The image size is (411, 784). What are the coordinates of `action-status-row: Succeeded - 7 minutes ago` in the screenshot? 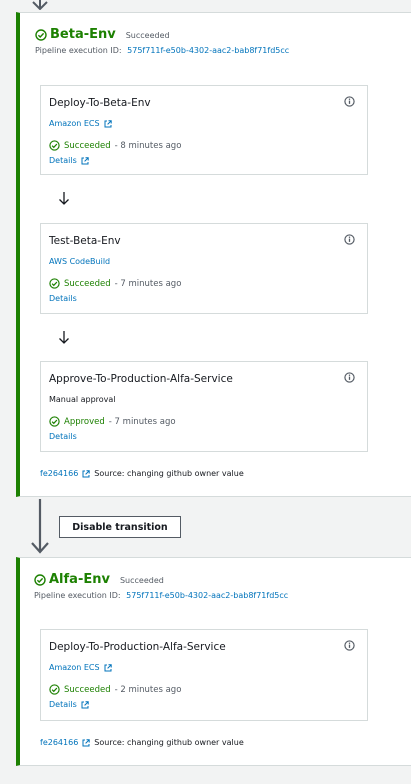 It's located at (115, 283).